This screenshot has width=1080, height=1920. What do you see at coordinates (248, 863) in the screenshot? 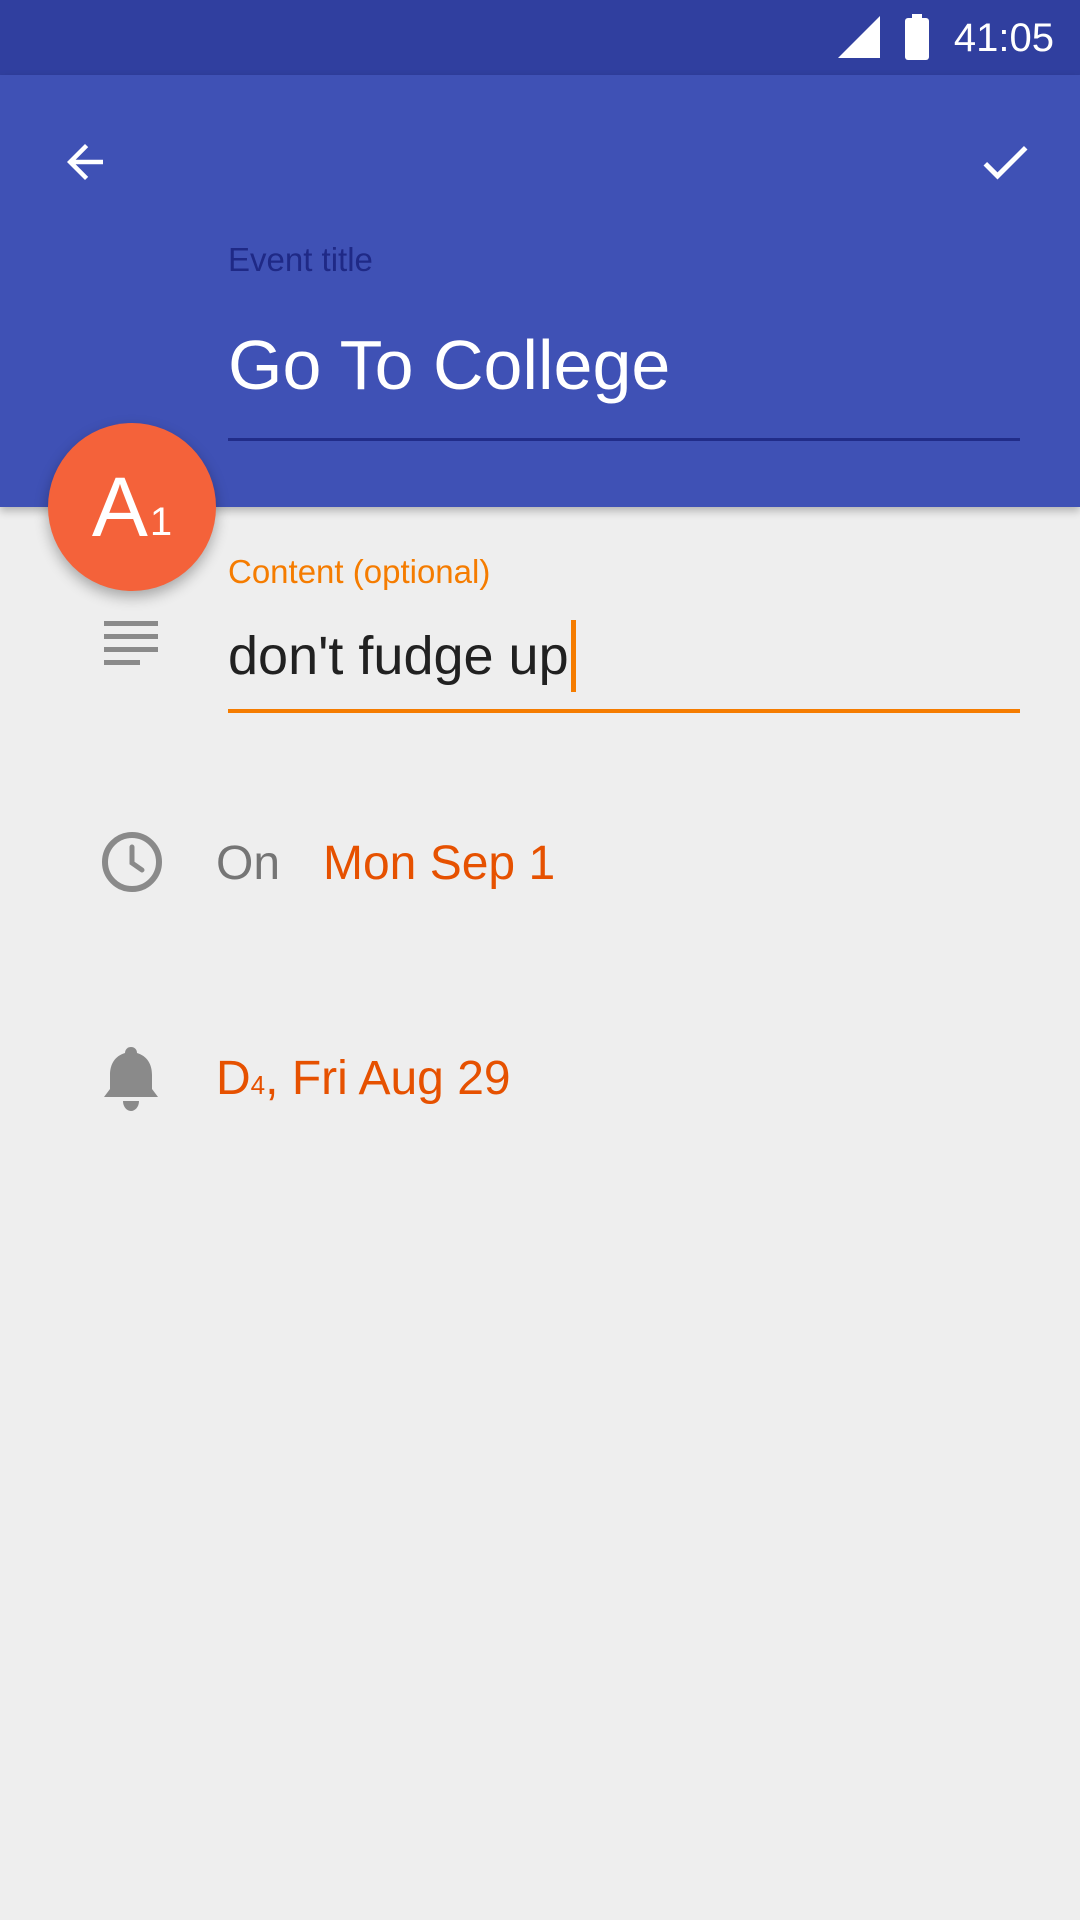
I see `date-prefix: On` at bounding box center [248, 863].